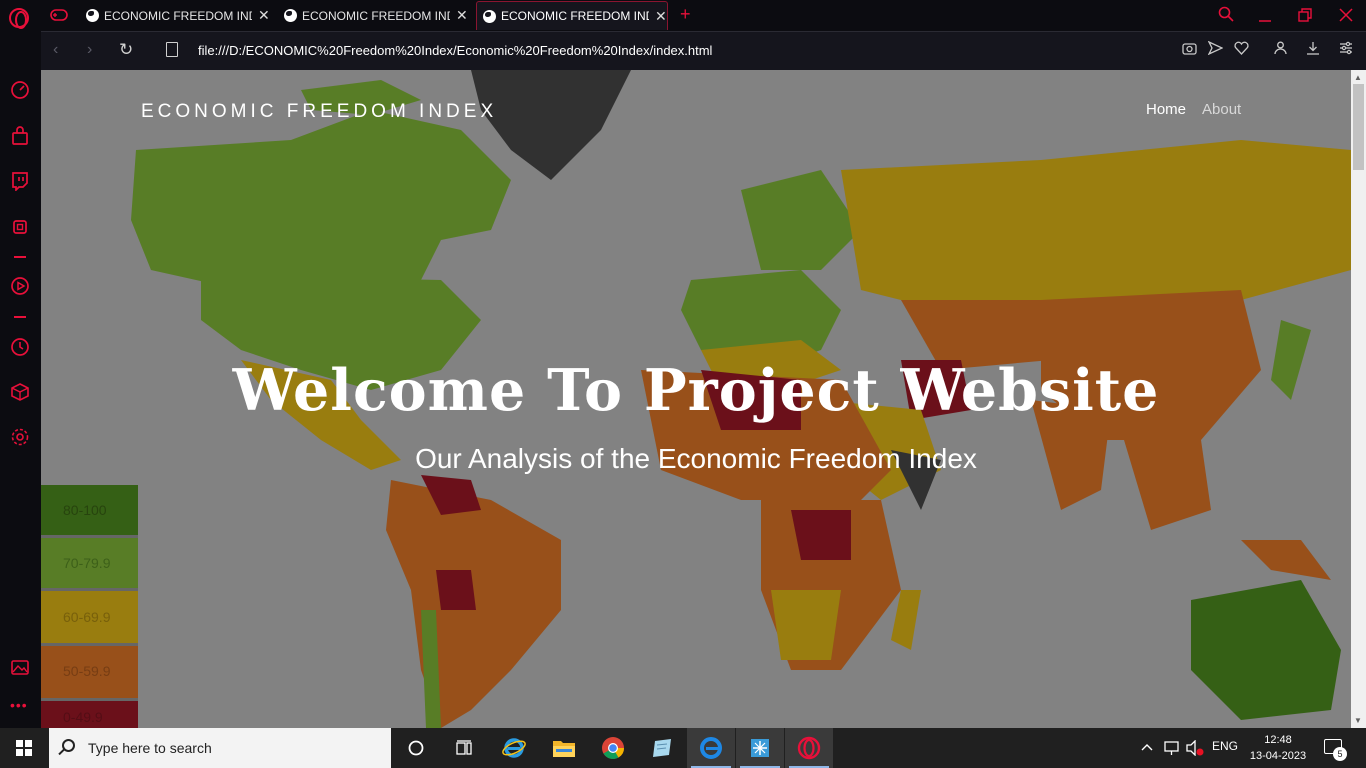 The image size is (1366, 768). What do you see at coordinates (1280, 48) in the screenshot?
I see `account-icon` at bounding box center [1280, 48].